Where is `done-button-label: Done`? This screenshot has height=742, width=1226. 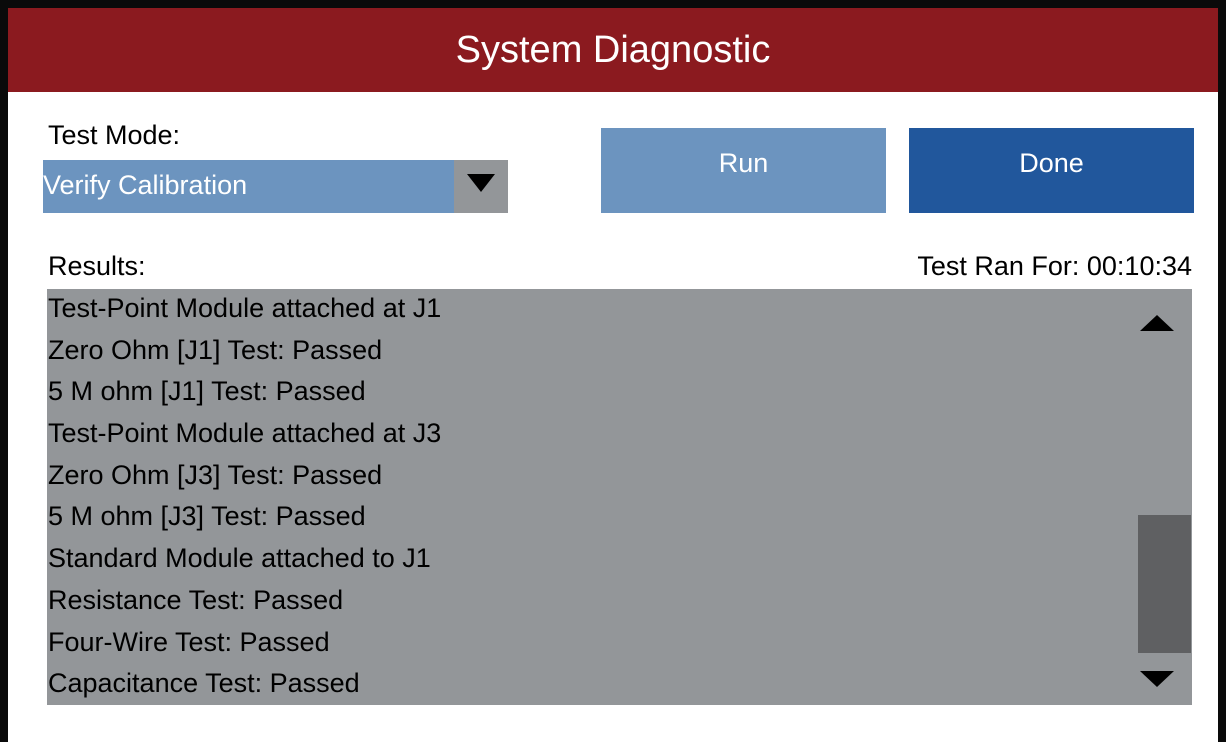
done-button-label: Done is located at coordinates (1051, 163).